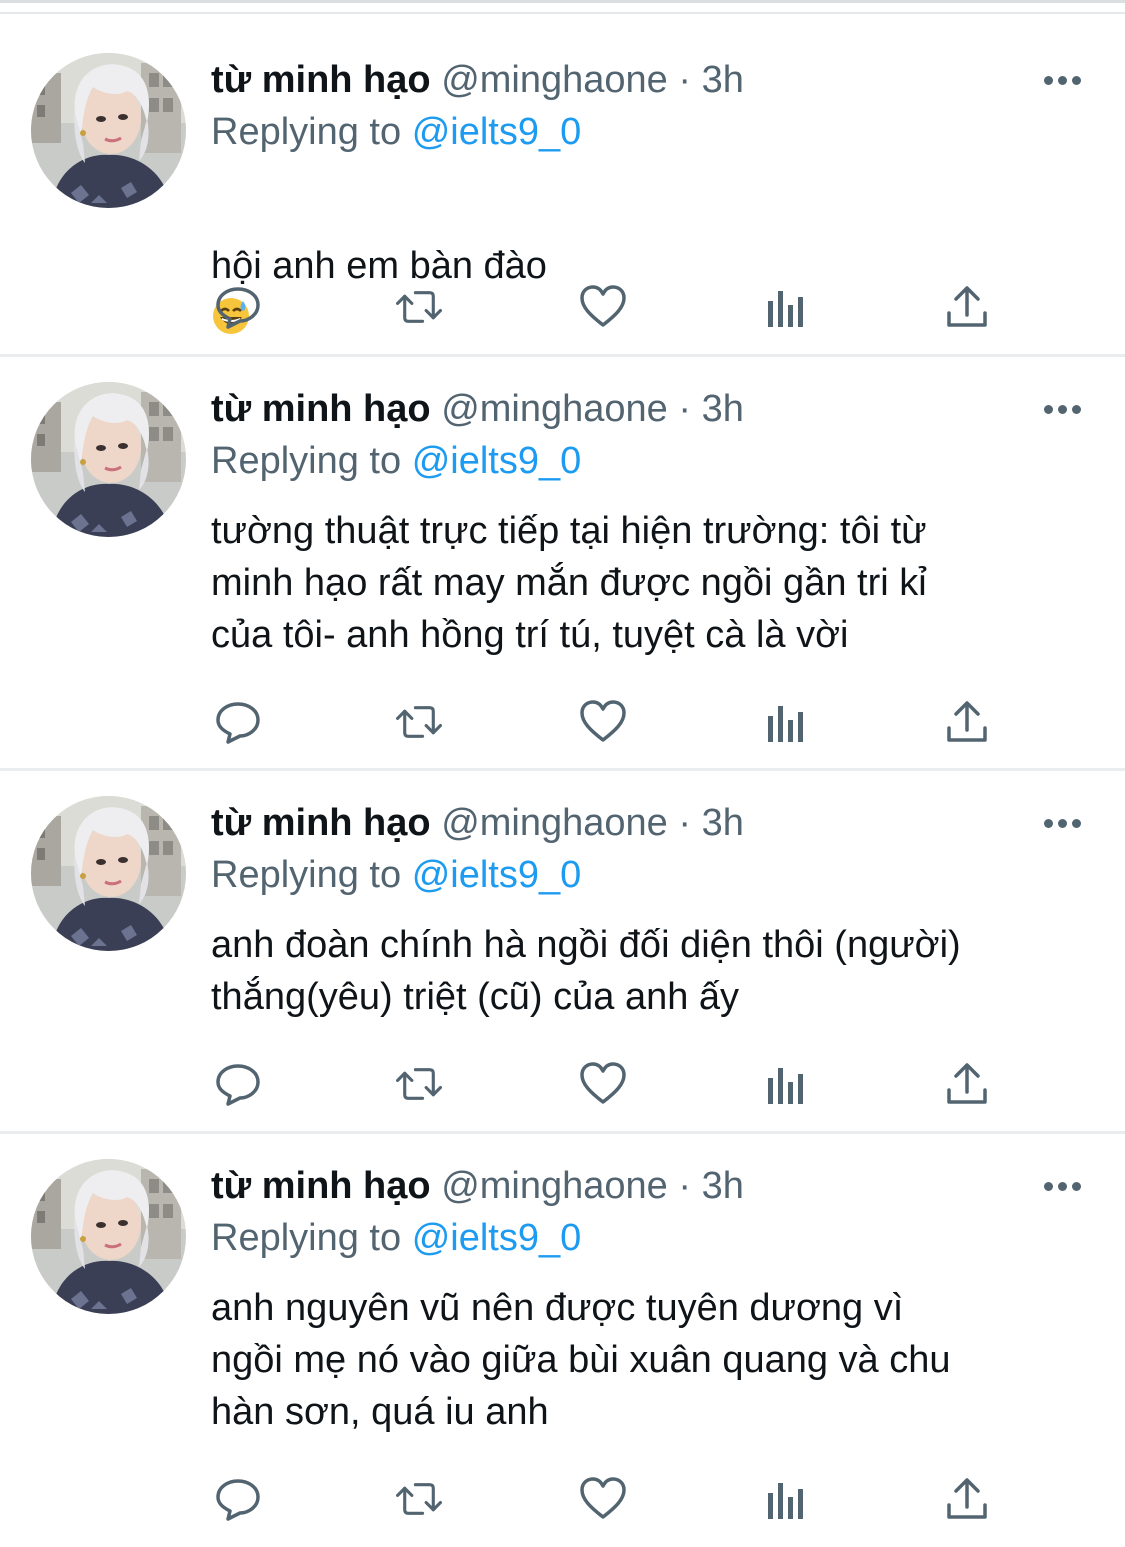 The width and height of the screenshot is (1125, 1547). Describe the element at coordinates (379, 266) in the screenshot. I see `tweet-text-content: hội anh em bàn đào` at that location.